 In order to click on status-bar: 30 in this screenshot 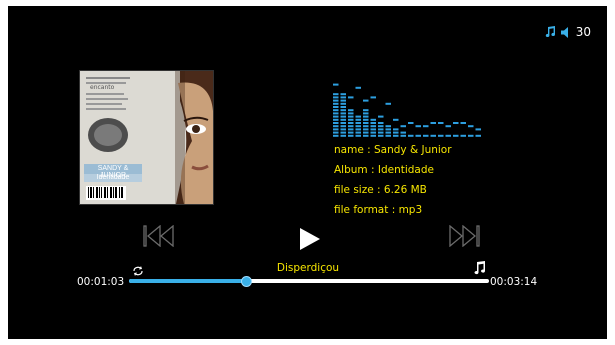, I will do `click(568, 32)`.